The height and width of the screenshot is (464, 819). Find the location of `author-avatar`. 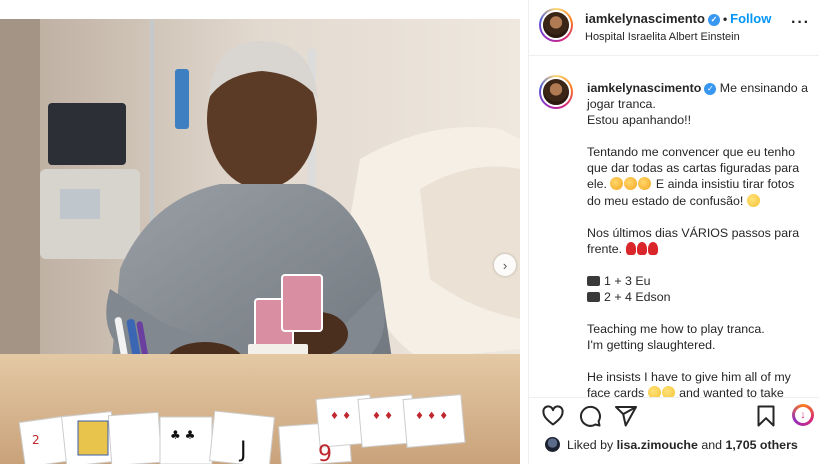

author-avatar is located at coordinates (556, 25).